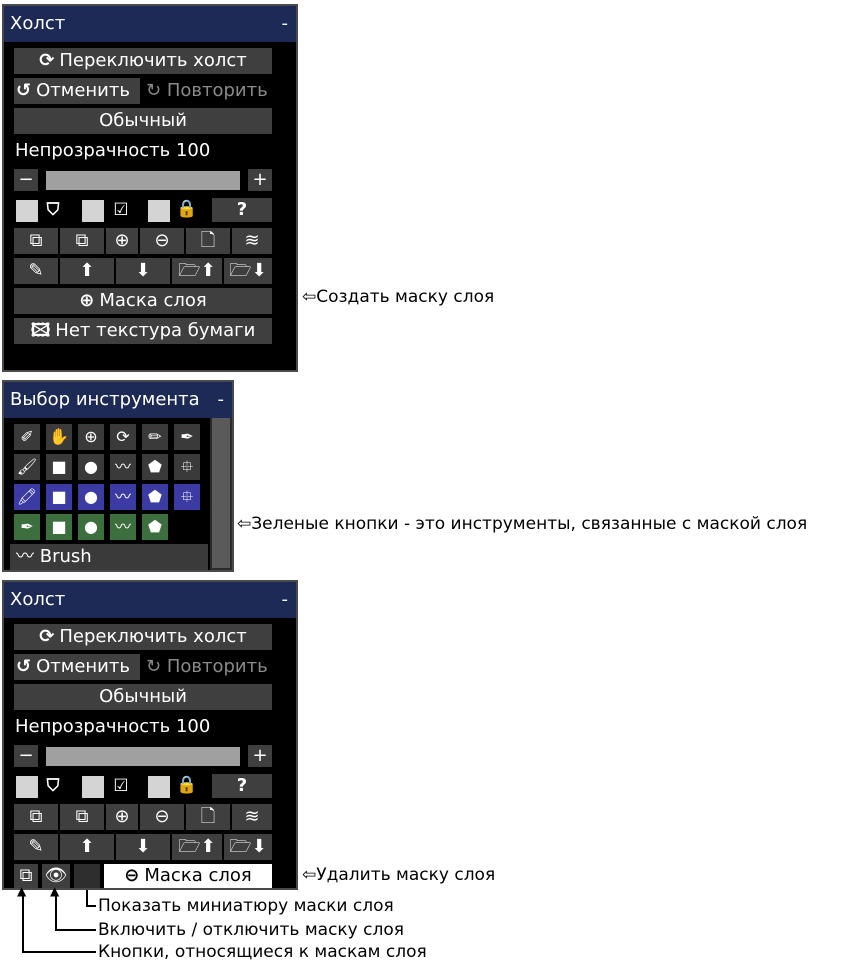 Image resolution: width=851 pixels, height=968 pixels. I want to click on pen-tool: ✒, so click(187, 437).